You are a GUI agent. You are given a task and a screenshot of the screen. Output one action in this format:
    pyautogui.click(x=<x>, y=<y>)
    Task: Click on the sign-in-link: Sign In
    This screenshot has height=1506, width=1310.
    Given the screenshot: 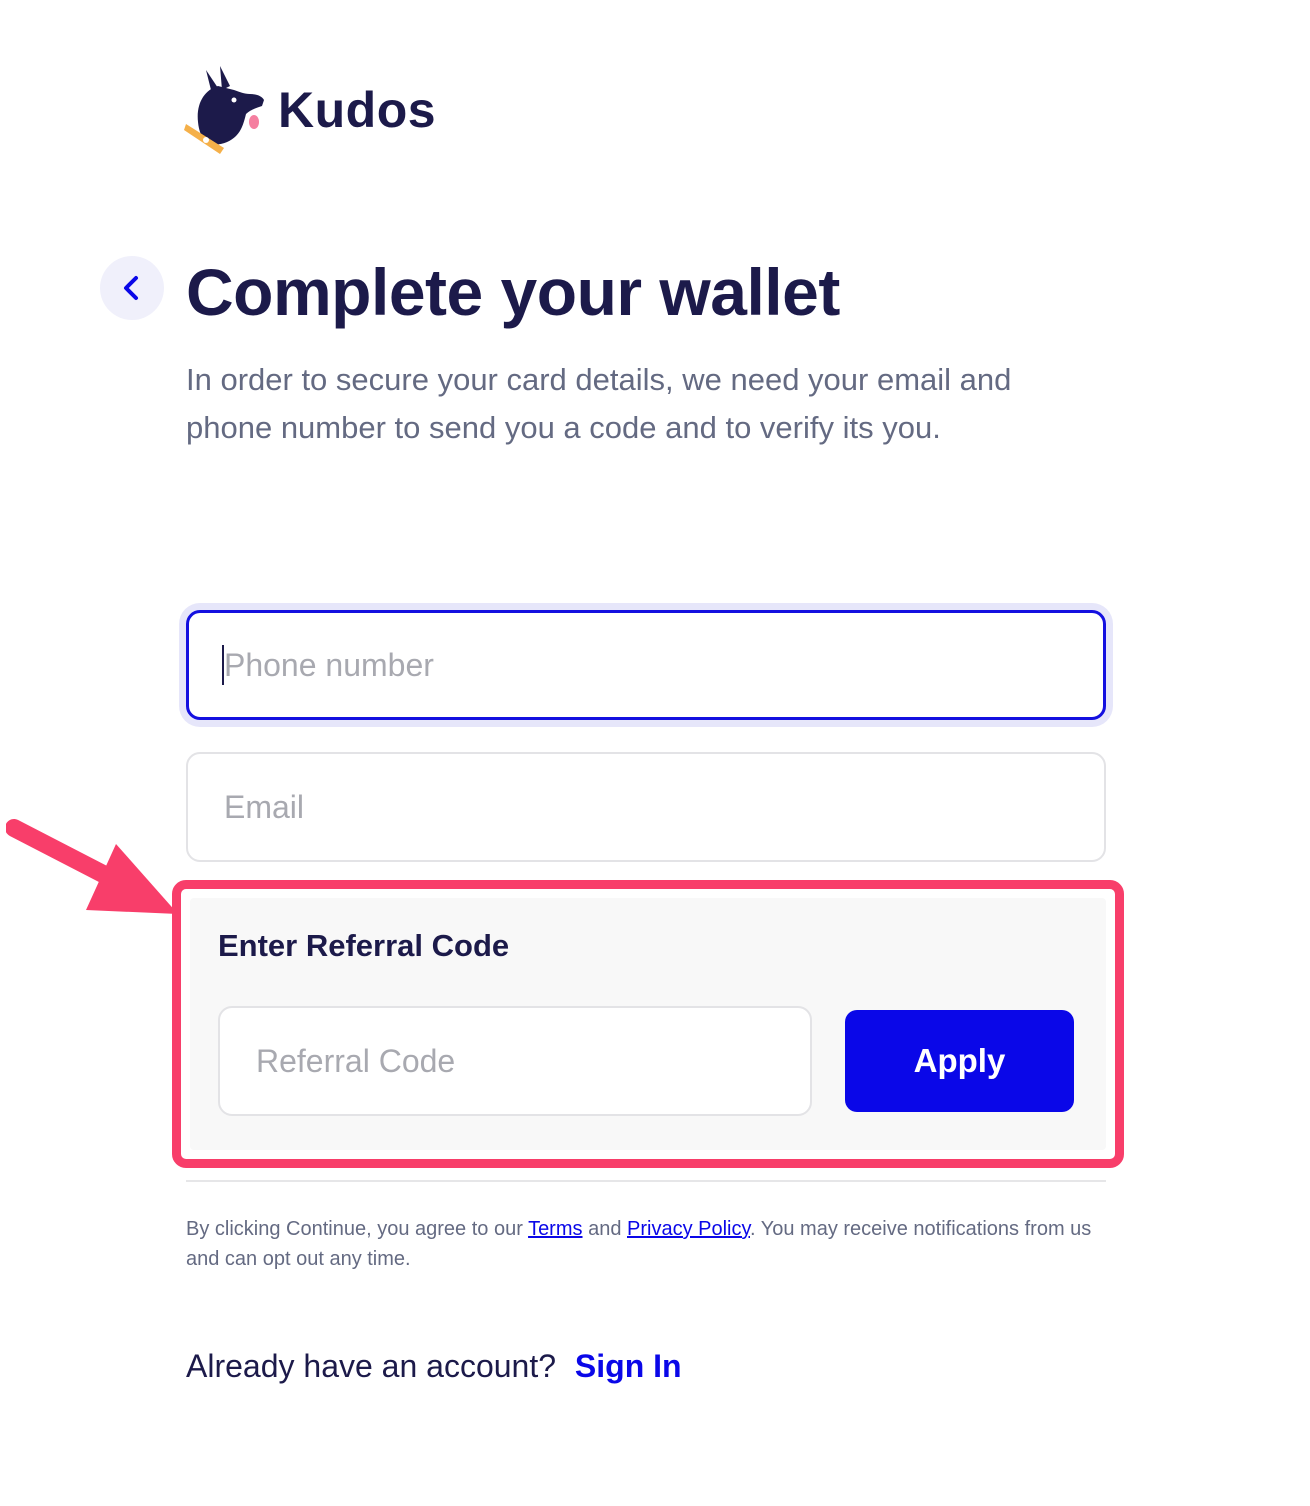 What is the action you would take?
    pyautogui.click(x=628, y=1366)
    